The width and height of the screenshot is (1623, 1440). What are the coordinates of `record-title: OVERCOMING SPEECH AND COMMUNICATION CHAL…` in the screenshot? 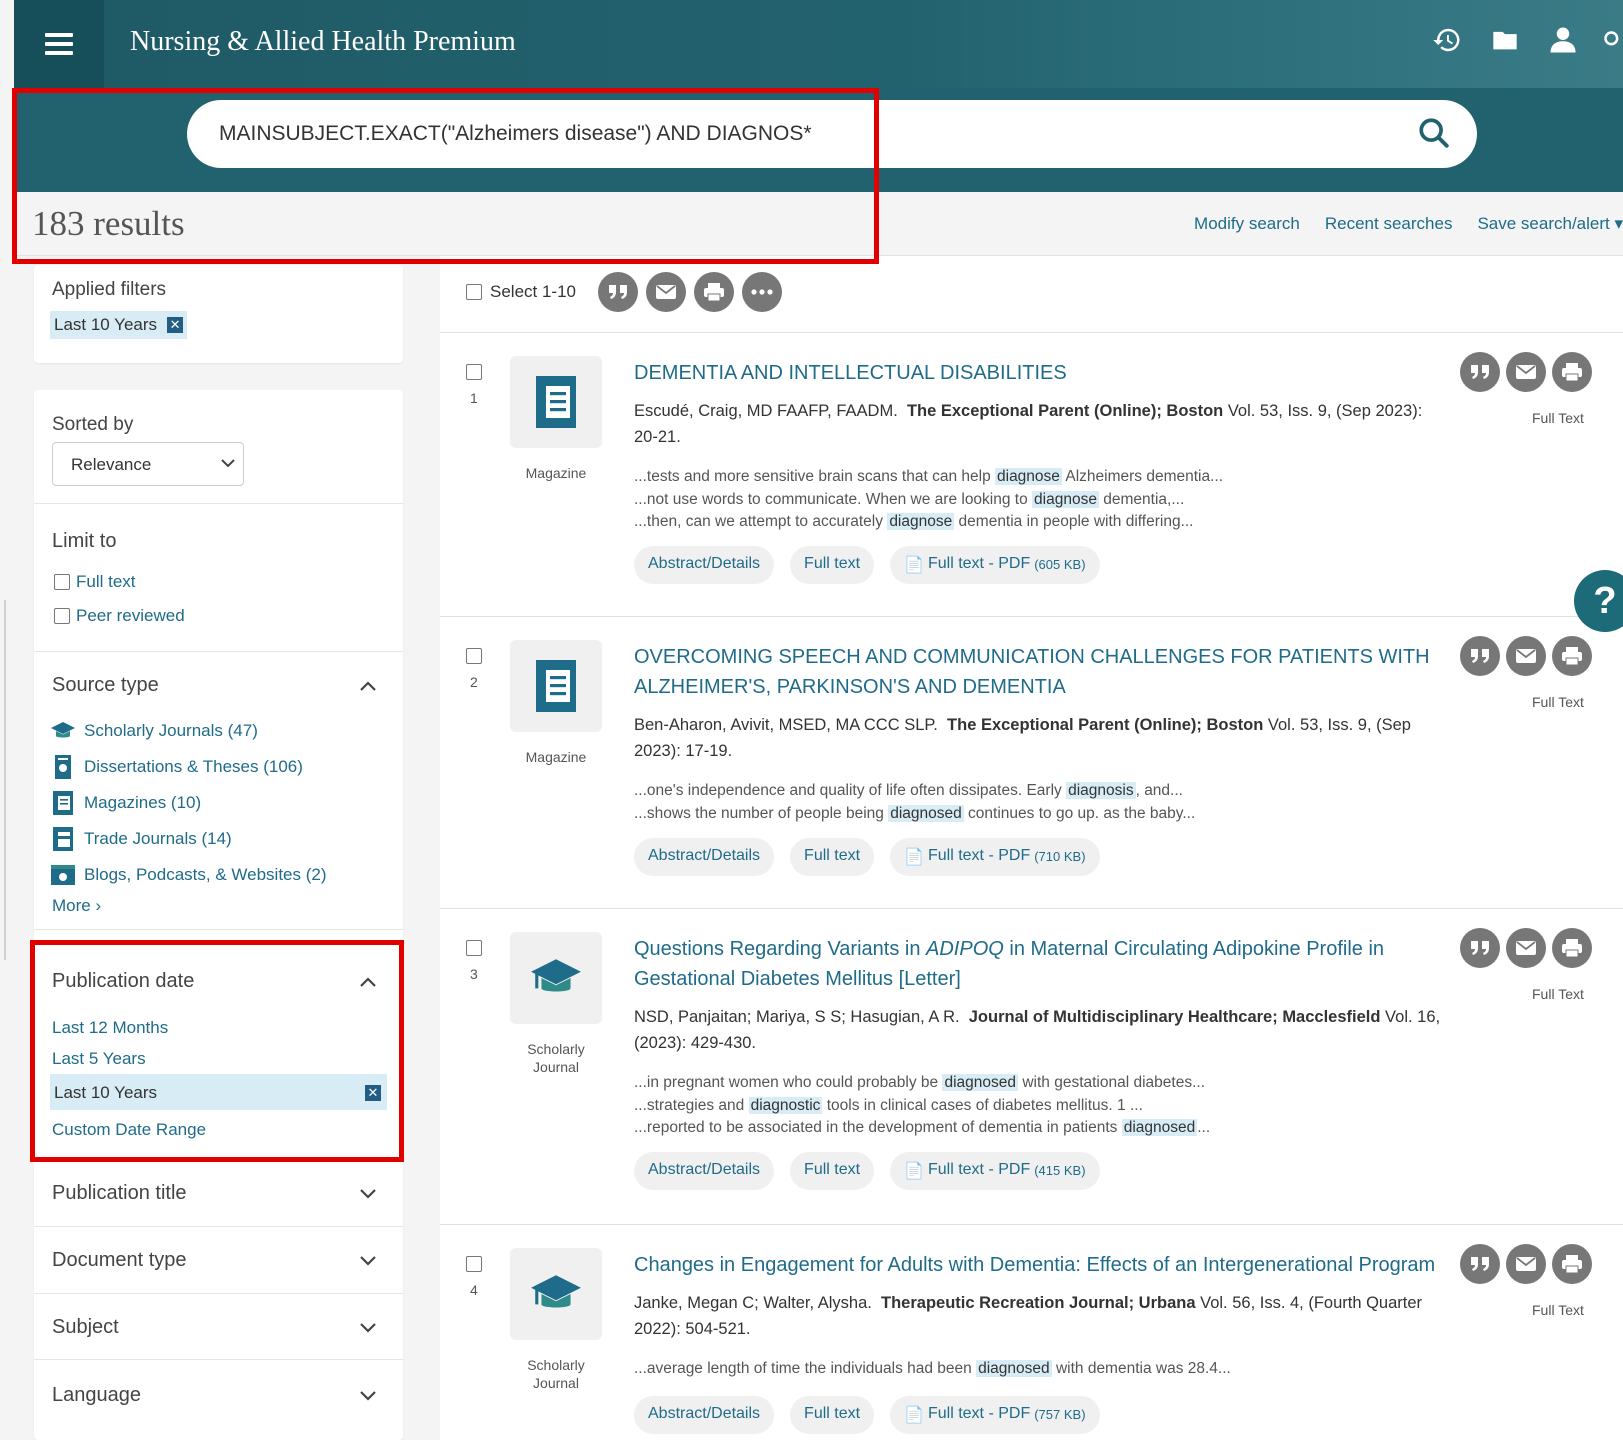 It's located at (1034, 672).